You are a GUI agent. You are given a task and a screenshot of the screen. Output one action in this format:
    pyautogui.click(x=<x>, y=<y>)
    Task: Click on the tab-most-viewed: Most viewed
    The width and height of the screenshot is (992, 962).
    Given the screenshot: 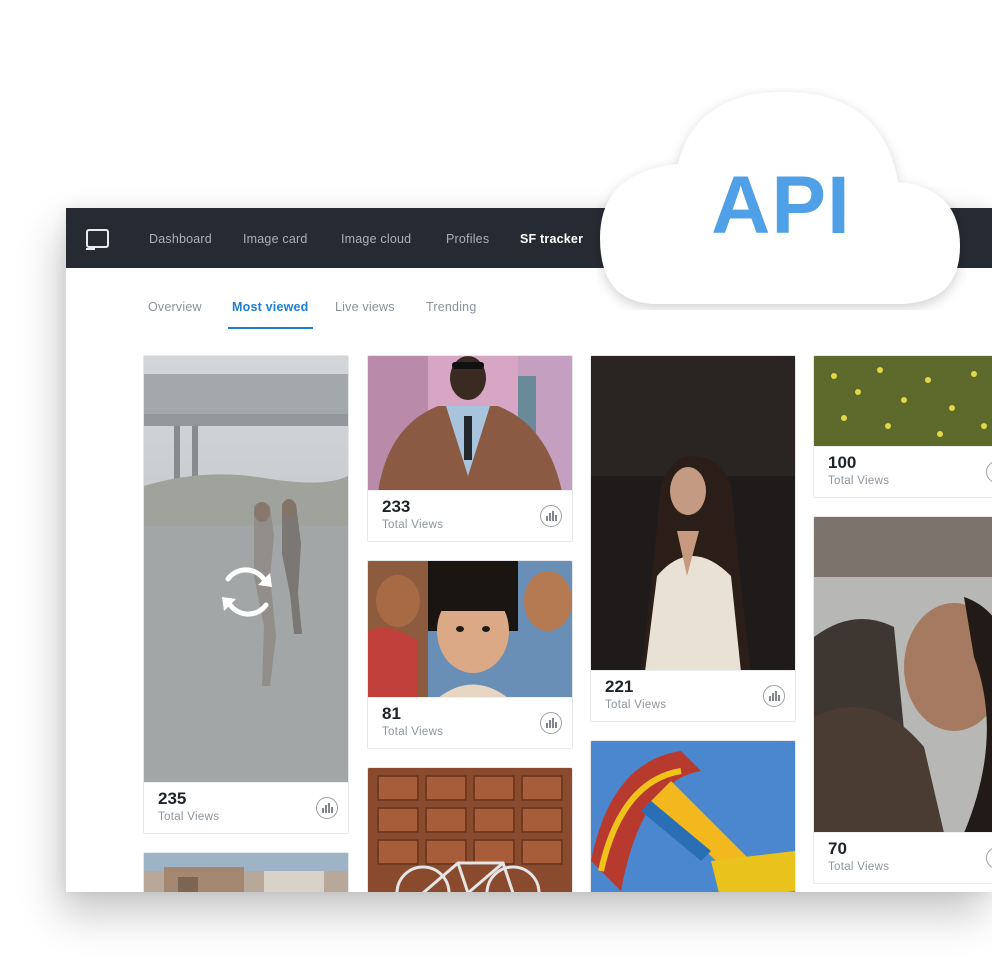 What is the action you would take?
    pyautogui.click(x=270, y=315)
    